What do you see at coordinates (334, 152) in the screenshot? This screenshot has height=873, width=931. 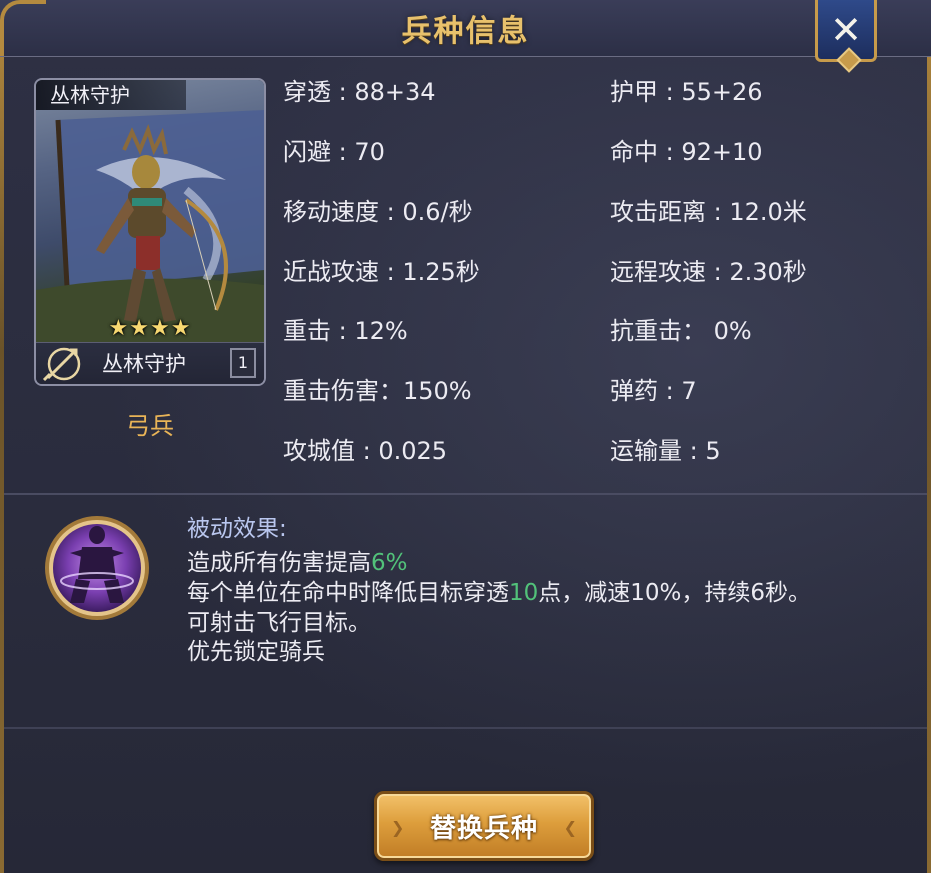 I see `stat-dodge: 闪避 : 70` at bounding box center [334, 152].